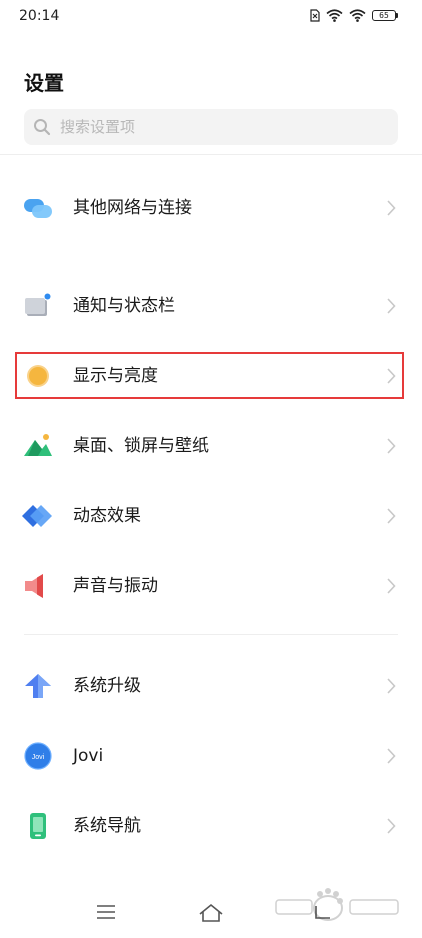 This screenshot has width=422, height=938. Describe the element at coordinates (211, 826) in the screenshot. I see `settings-item-navigation: 系统导航` at that location.